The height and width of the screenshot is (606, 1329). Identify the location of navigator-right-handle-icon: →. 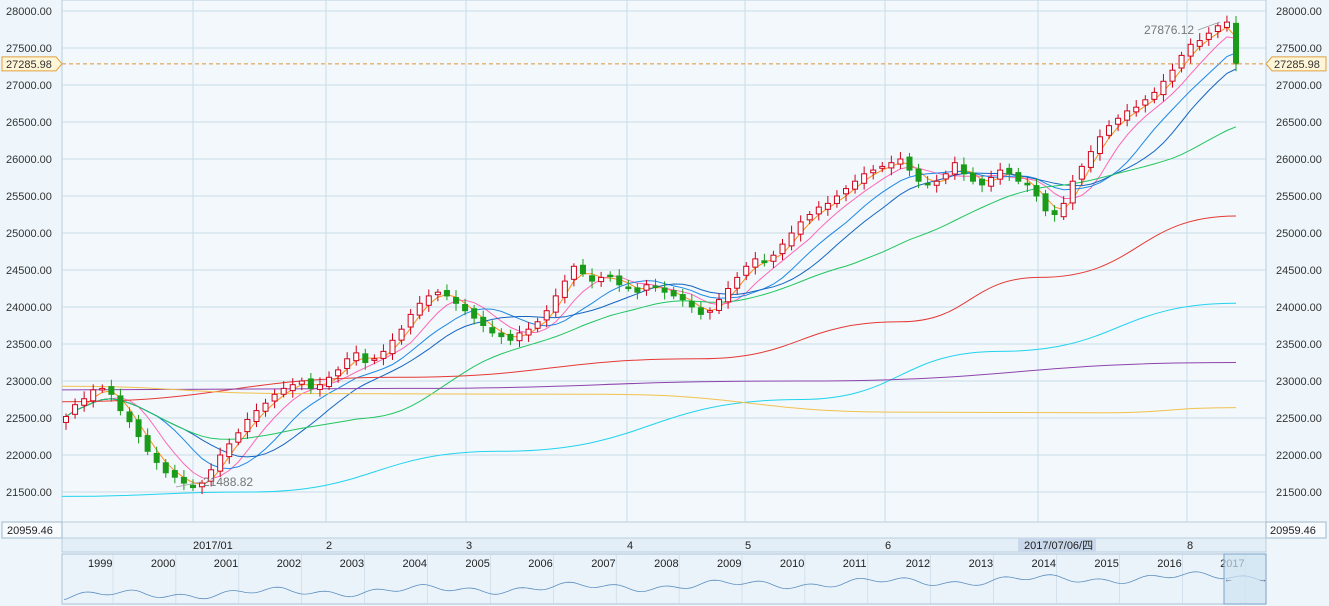
(1262, 579).